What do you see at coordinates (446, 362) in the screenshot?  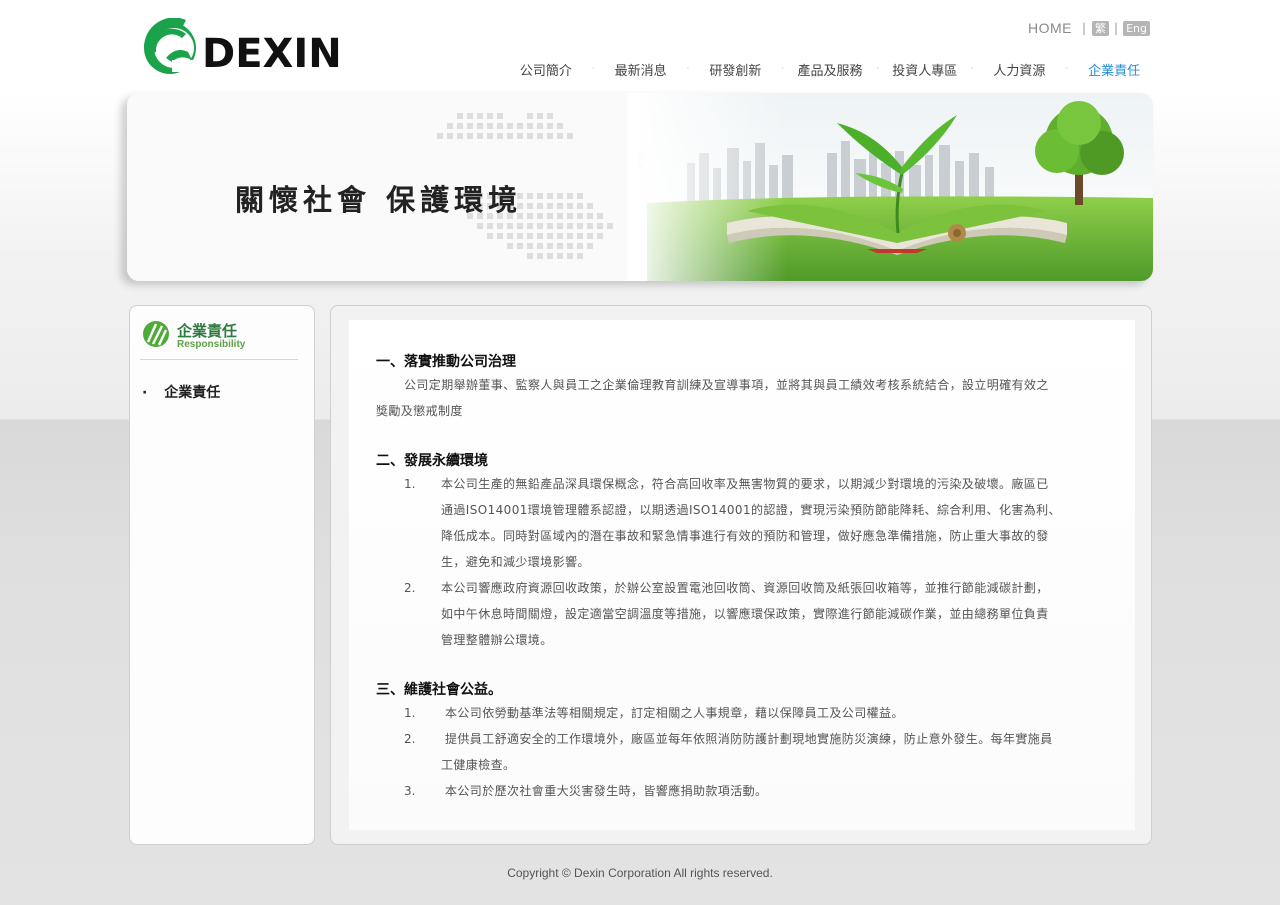 I see `section-title: 一、落實推動公司治理` at bounding box center [446, 362].